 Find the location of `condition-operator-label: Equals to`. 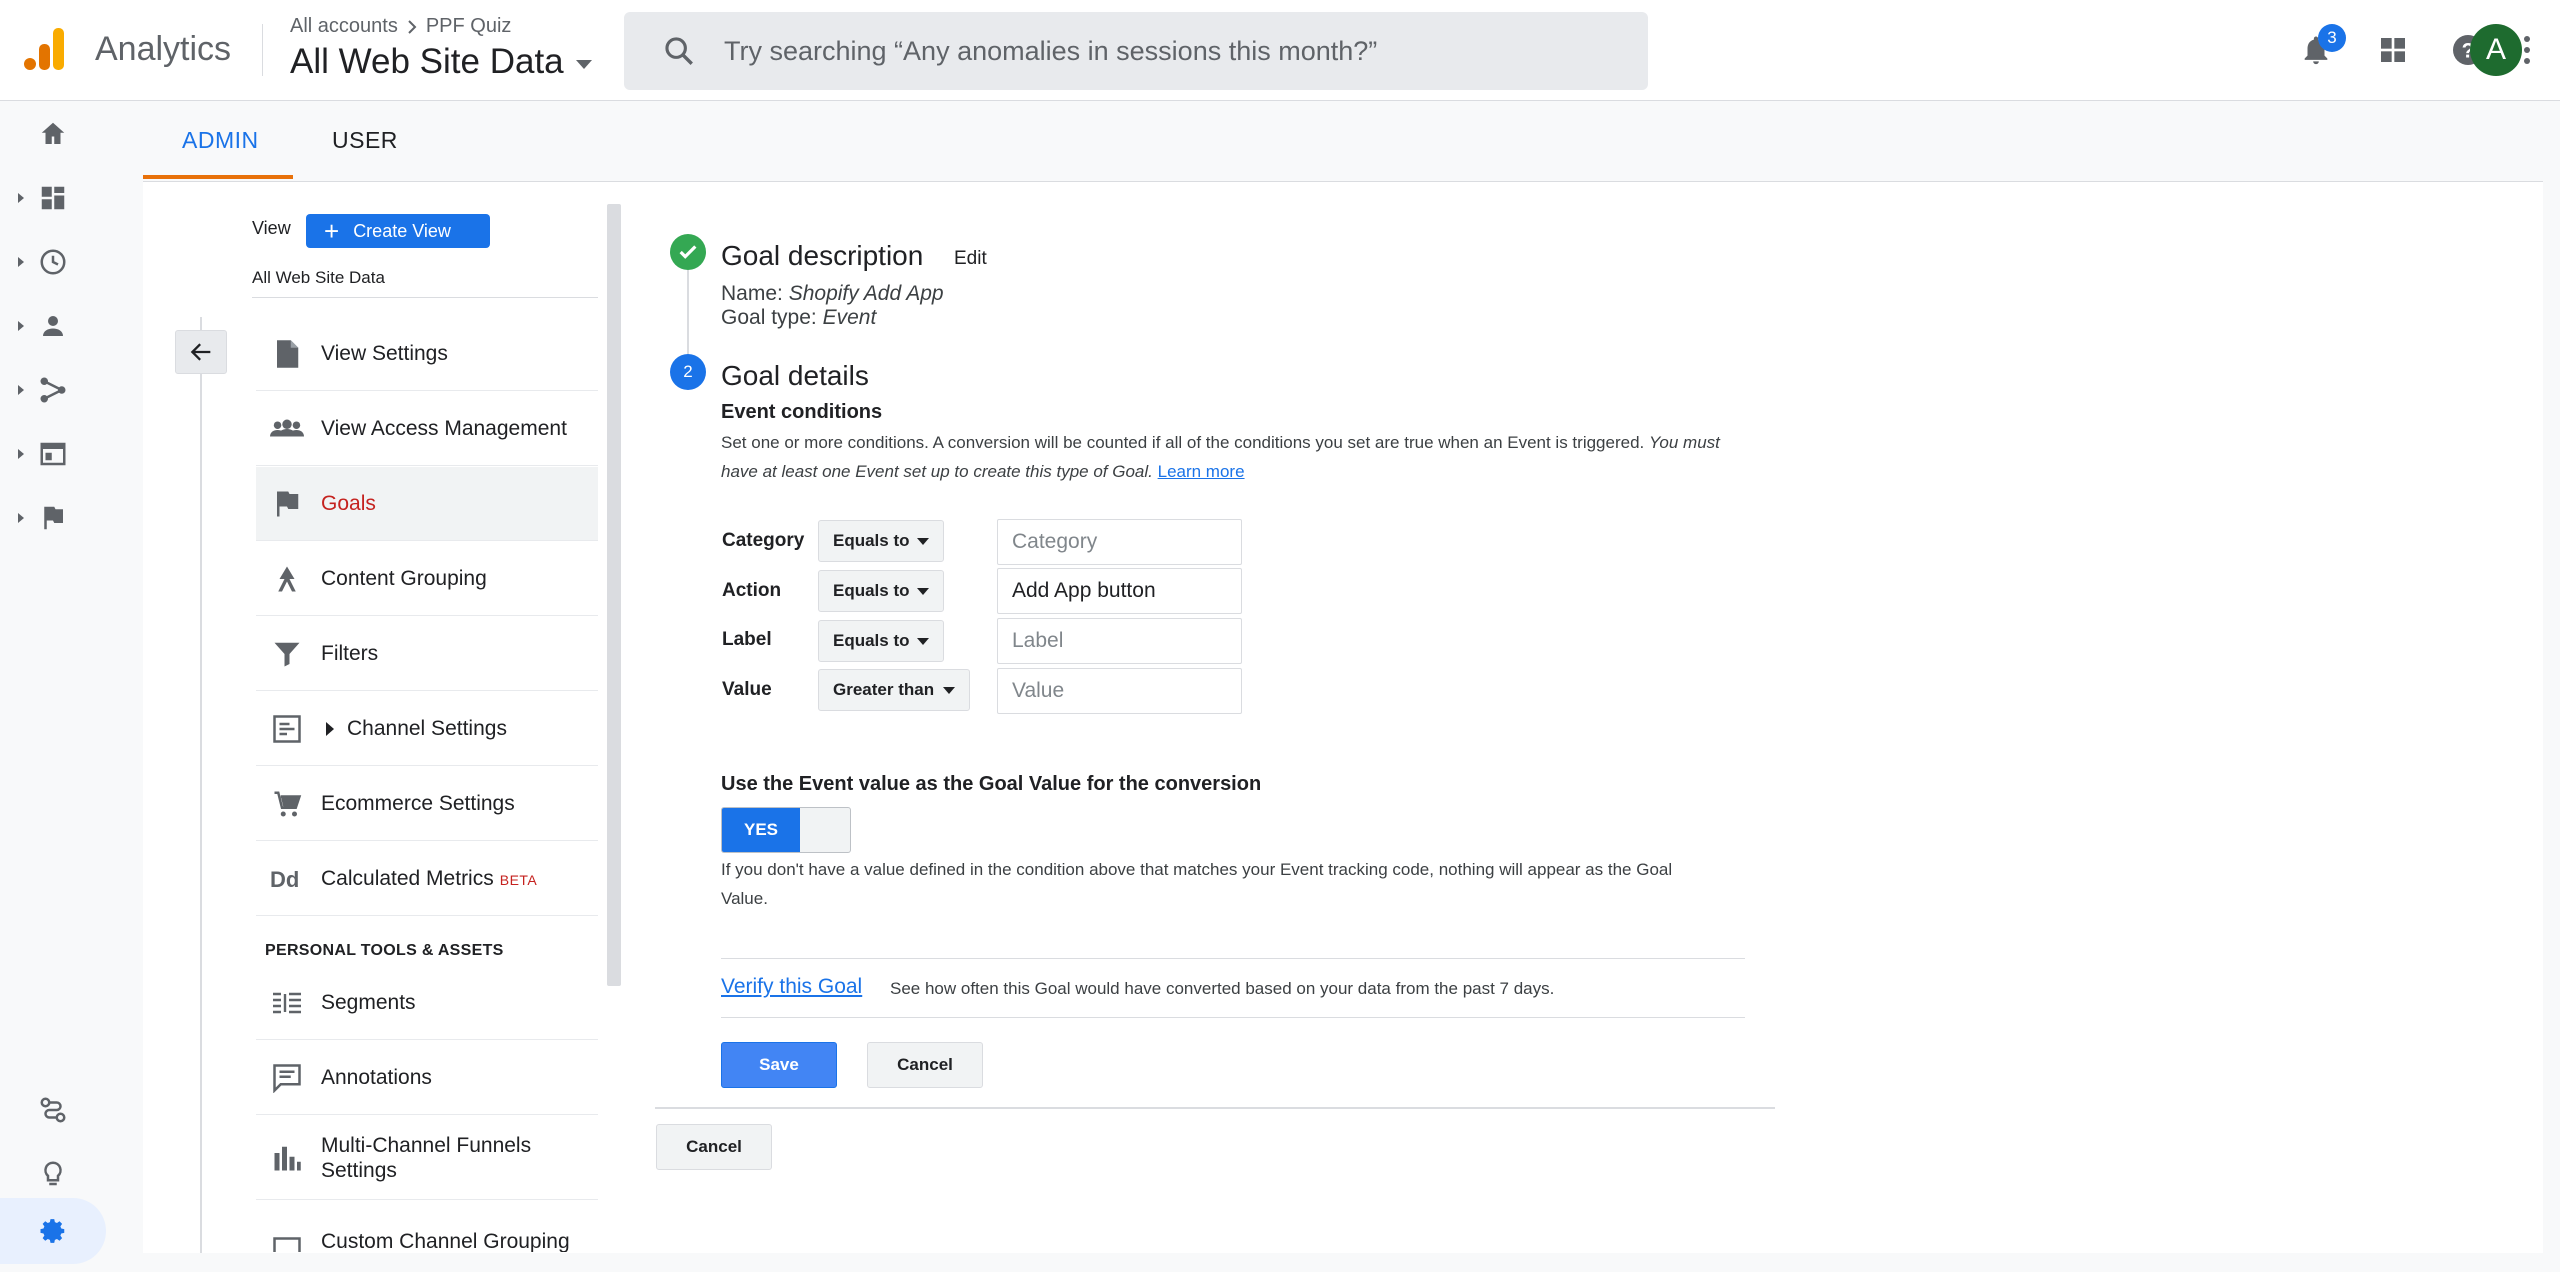

condition-operator-label: Equals to is located at coordinates (881, 641).